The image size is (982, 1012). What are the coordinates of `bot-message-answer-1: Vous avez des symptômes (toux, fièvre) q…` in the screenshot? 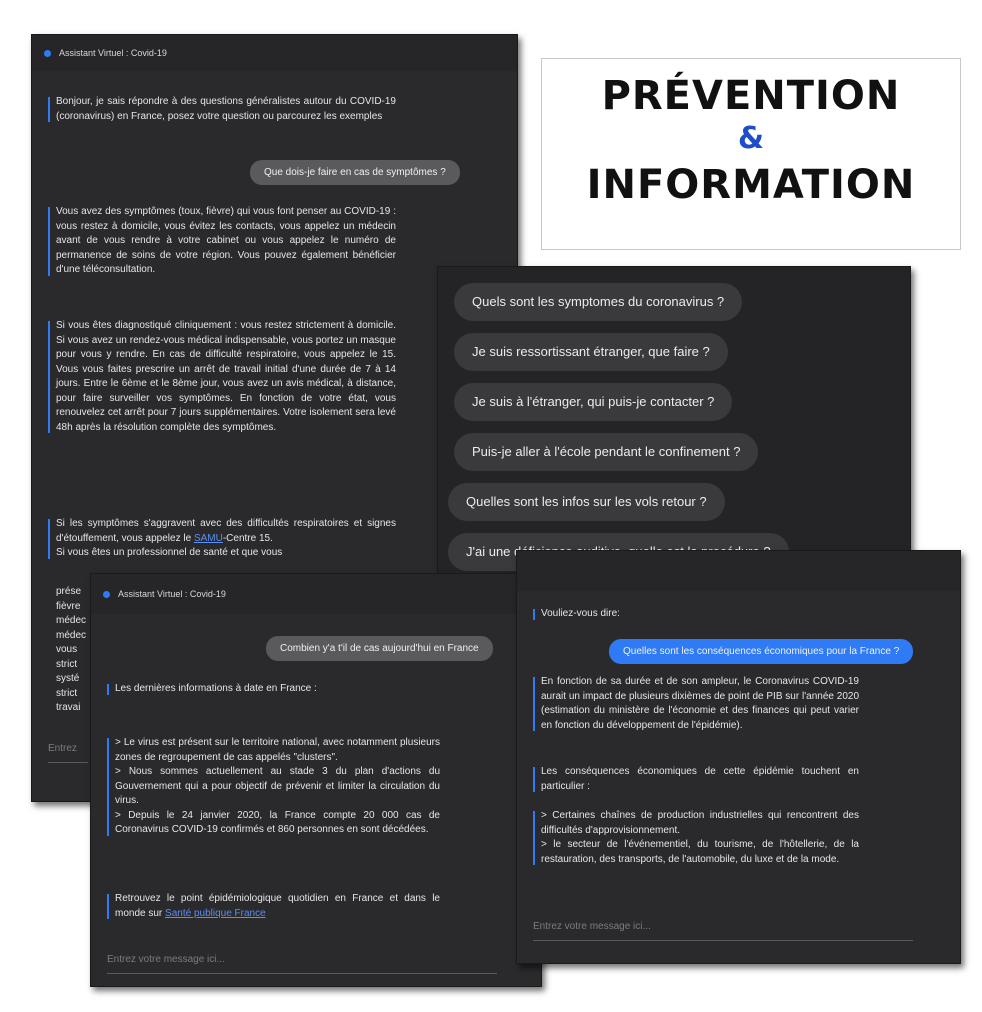 It's located at (222, 241).